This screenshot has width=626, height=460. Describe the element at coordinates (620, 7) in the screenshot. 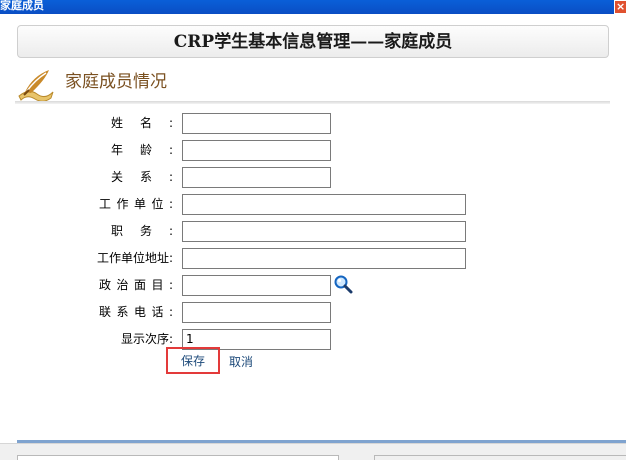

I see `close-icon: ×` at that location.